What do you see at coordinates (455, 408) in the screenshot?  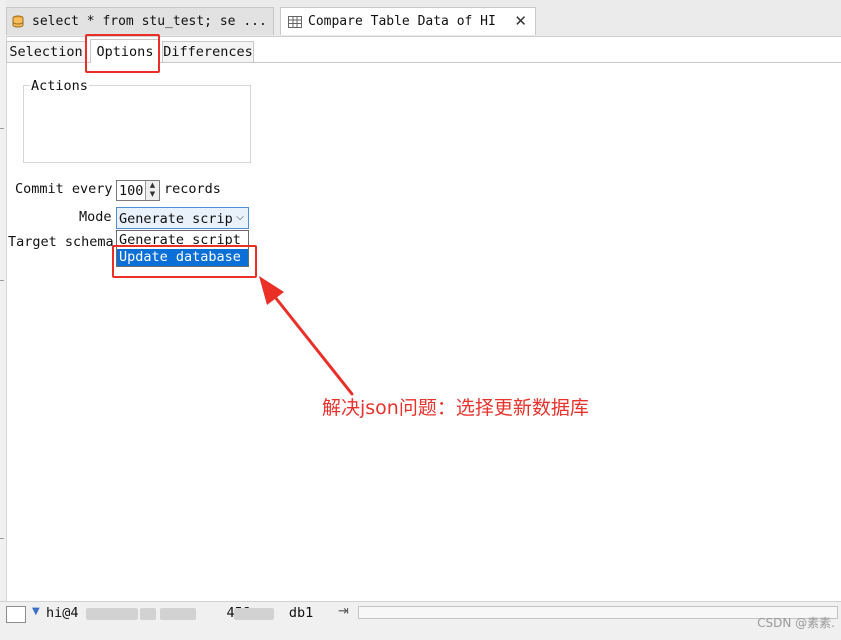 I see `annotation-note: 解决json问题：选择更新数据库` at bounding box center [455, 408].